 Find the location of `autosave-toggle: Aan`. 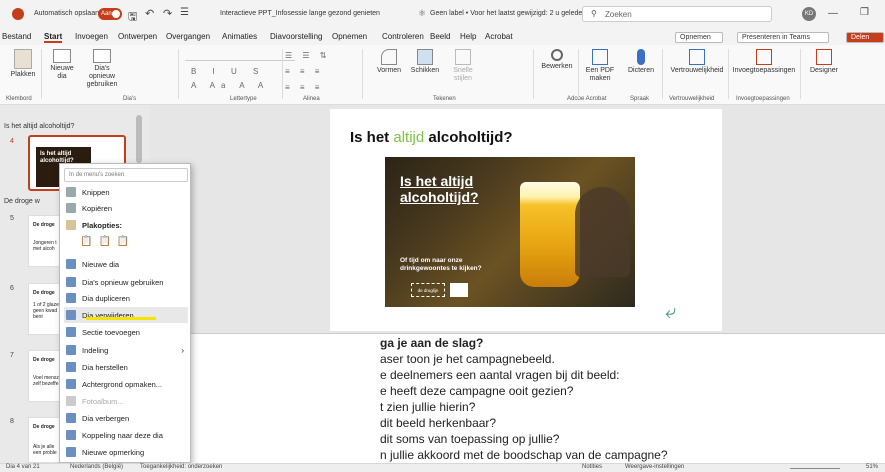

autosave-toggle: Aan is located at coordinates (110, 14).